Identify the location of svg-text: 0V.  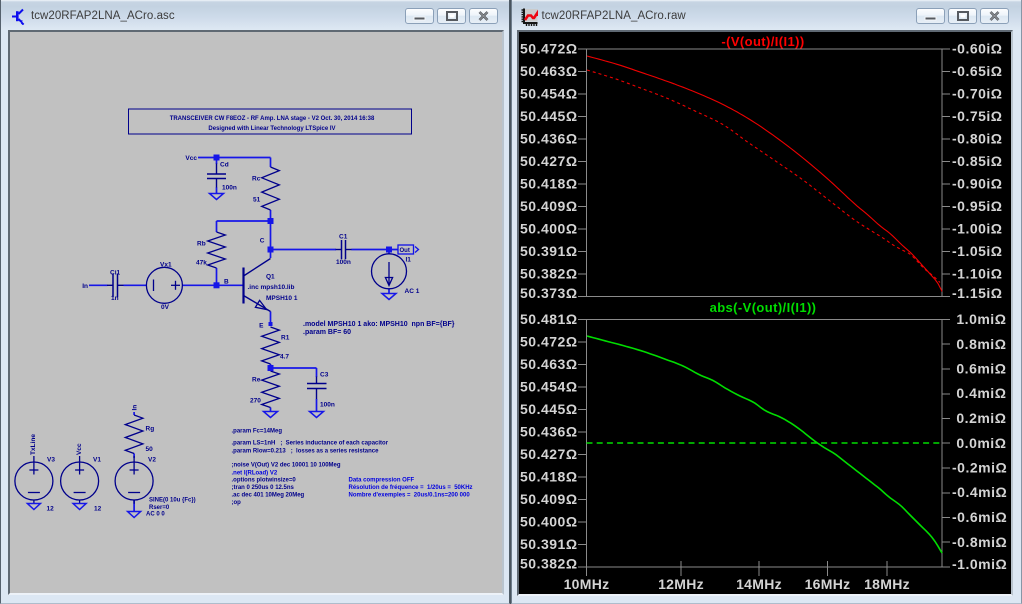
(165, 307).